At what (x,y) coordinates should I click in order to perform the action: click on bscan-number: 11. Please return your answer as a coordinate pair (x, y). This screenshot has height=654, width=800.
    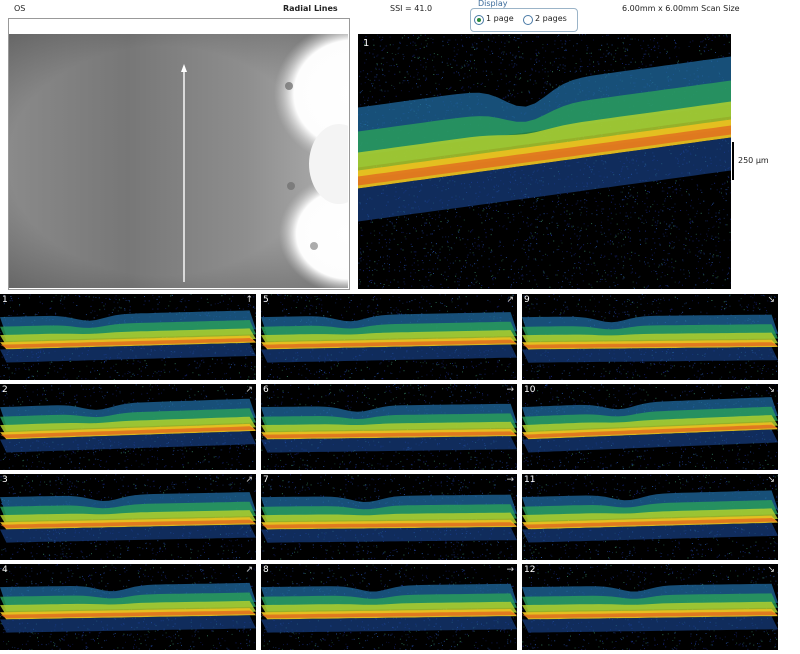
    Looking at the image, I should click on (530, 480).